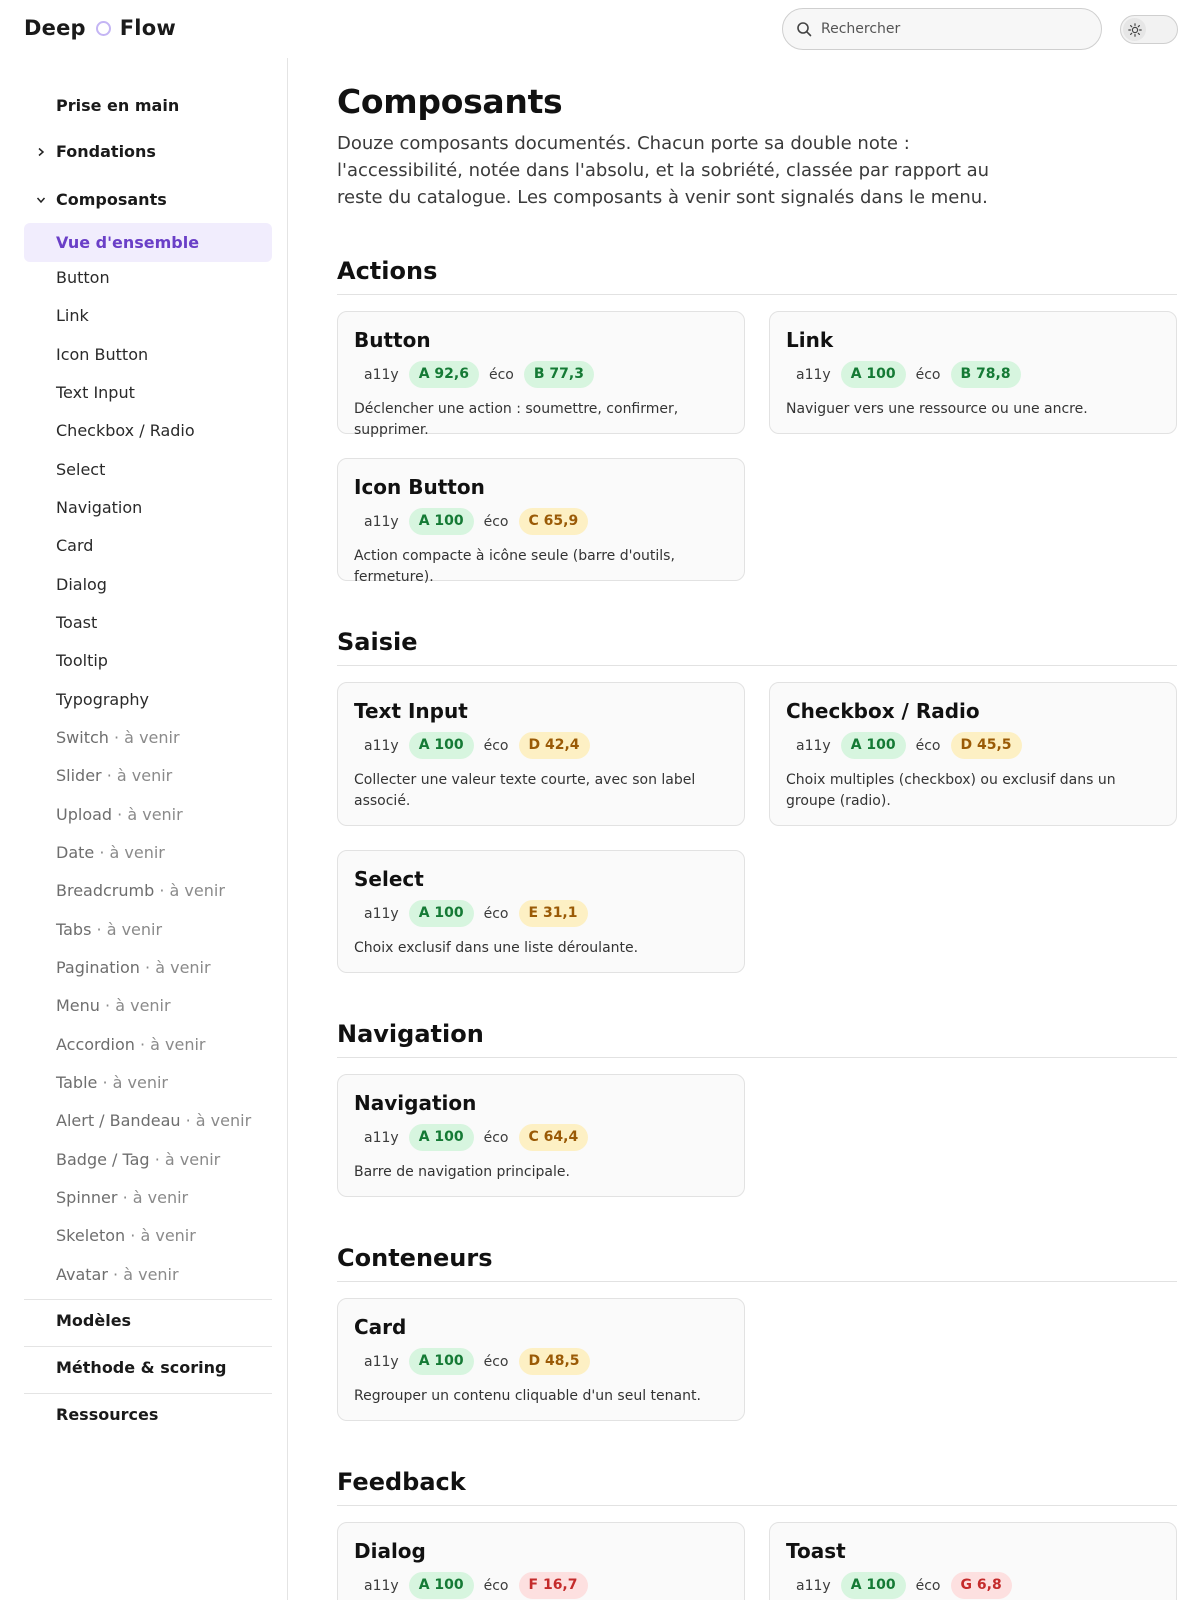  I want to click on nav-item-badge-tag: Badge / Tag · à venir, so click(138, 1159).